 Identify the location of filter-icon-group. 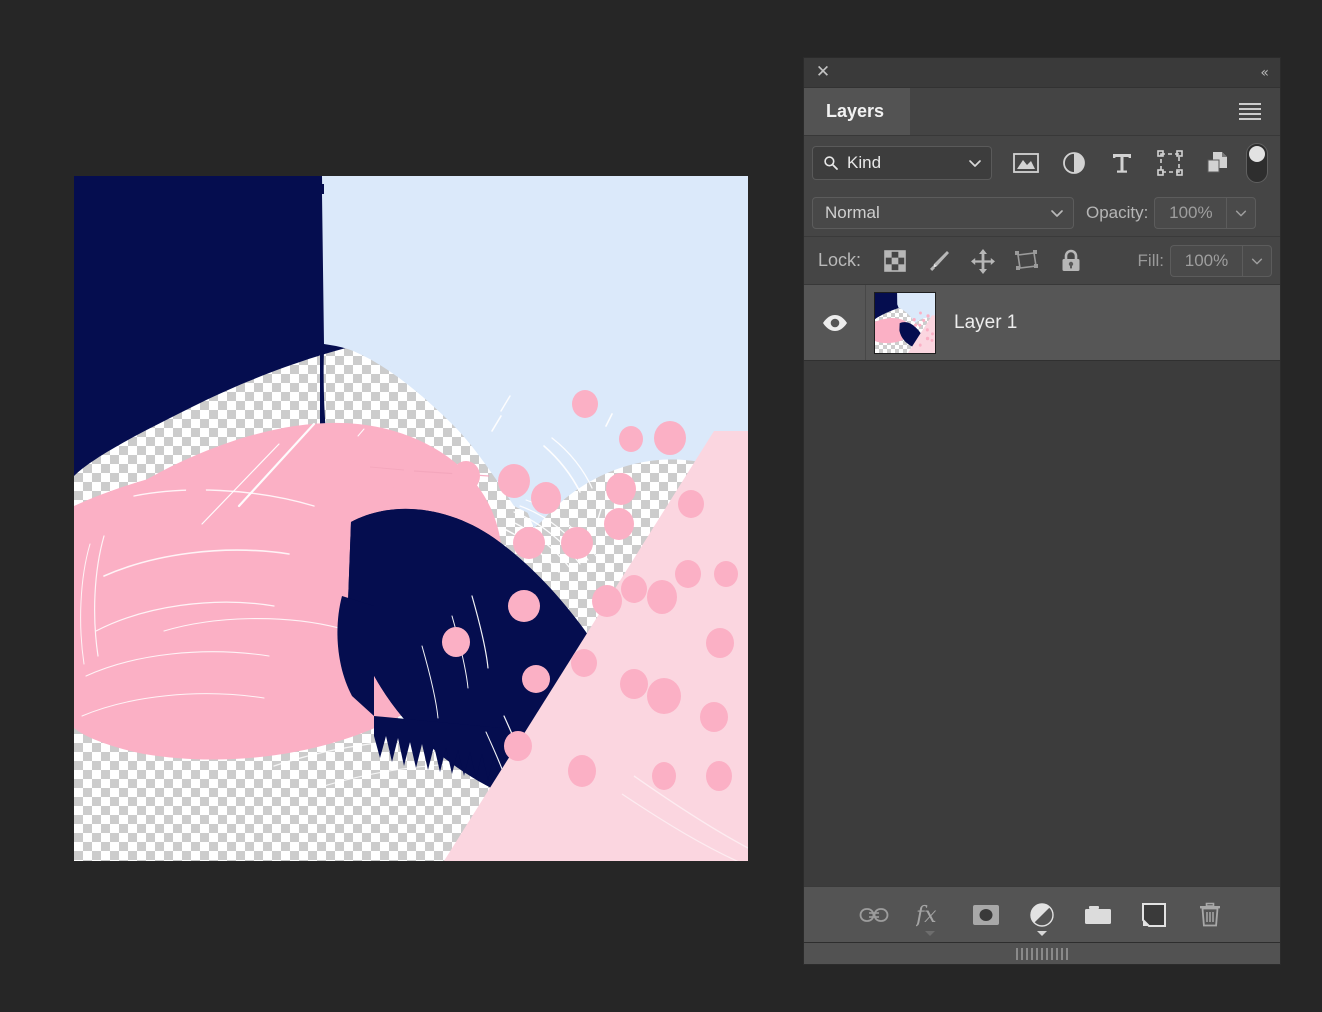
(1137, 163).